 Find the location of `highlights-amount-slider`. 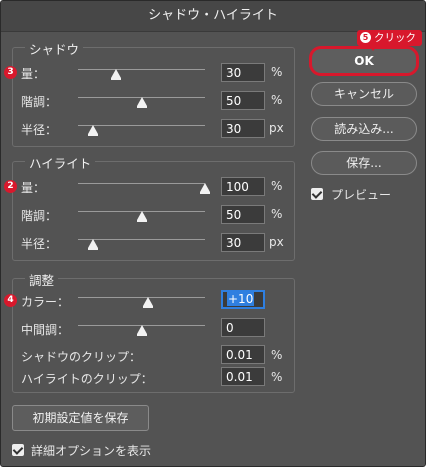

highlights-amount-slider is located at coordinates (141, 183).